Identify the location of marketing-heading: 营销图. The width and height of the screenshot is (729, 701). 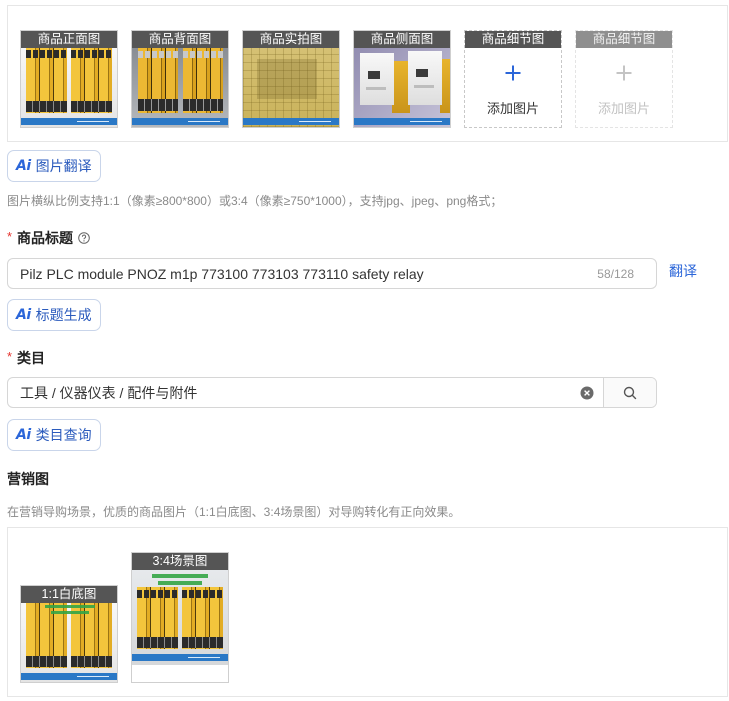
(28, 479).